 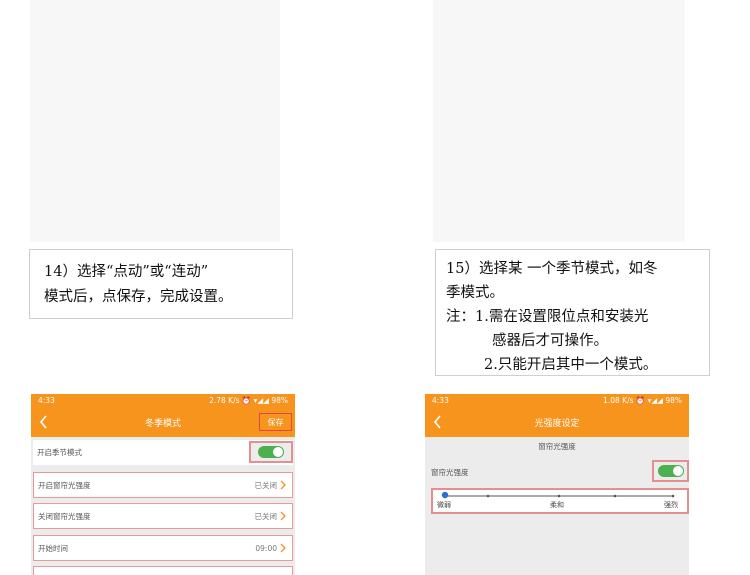 What do you see at coordinates (64, 485) in the screenshot?
I see `open-light-label: 开启窗帘光强度` at bounding box center [64, 485].